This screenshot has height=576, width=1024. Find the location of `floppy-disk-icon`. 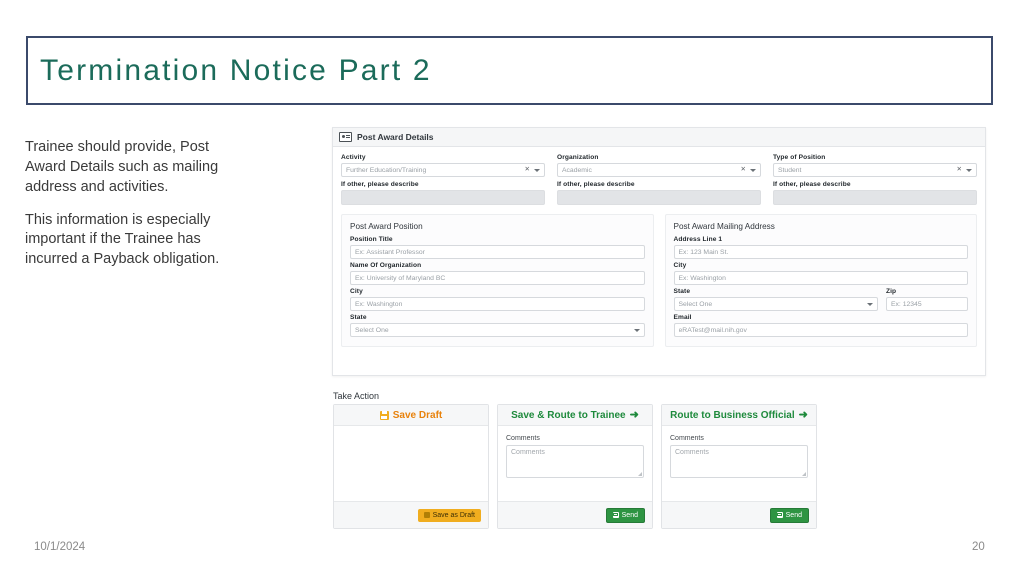

floppy-disk-icon is located at coordinates (384, 415).